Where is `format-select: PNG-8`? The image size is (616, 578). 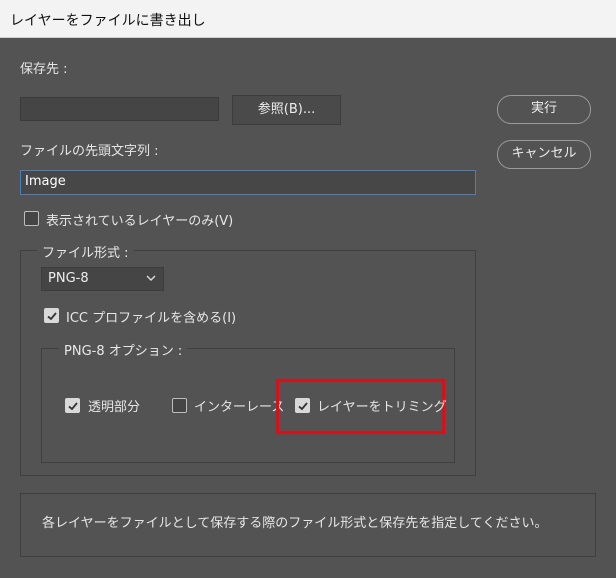 format-select: PNG-8 is located at coordinates (102, 279).